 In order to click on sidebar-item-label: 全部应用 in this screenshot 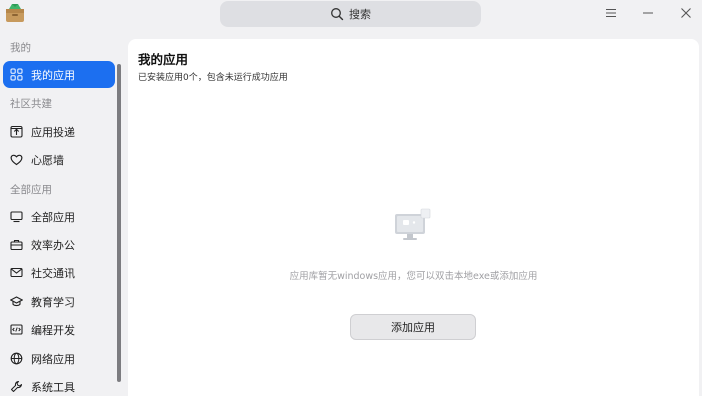, I will do `click(53, 217)`.